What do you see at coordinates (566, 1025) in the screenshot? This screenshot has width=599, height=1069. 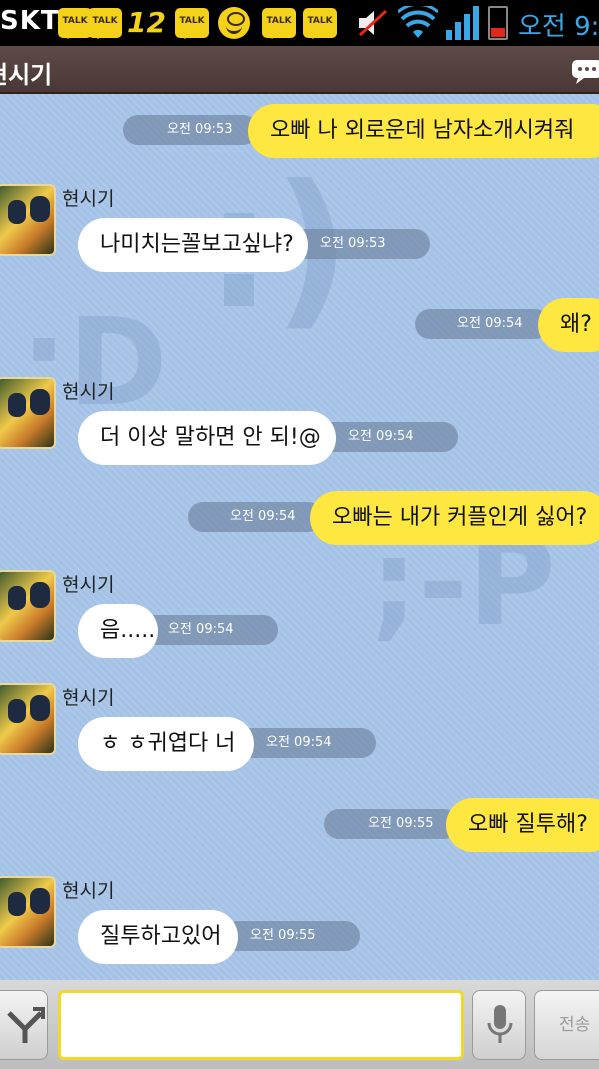 I see `send-button: 전송` at bounding box center [566, 1025].